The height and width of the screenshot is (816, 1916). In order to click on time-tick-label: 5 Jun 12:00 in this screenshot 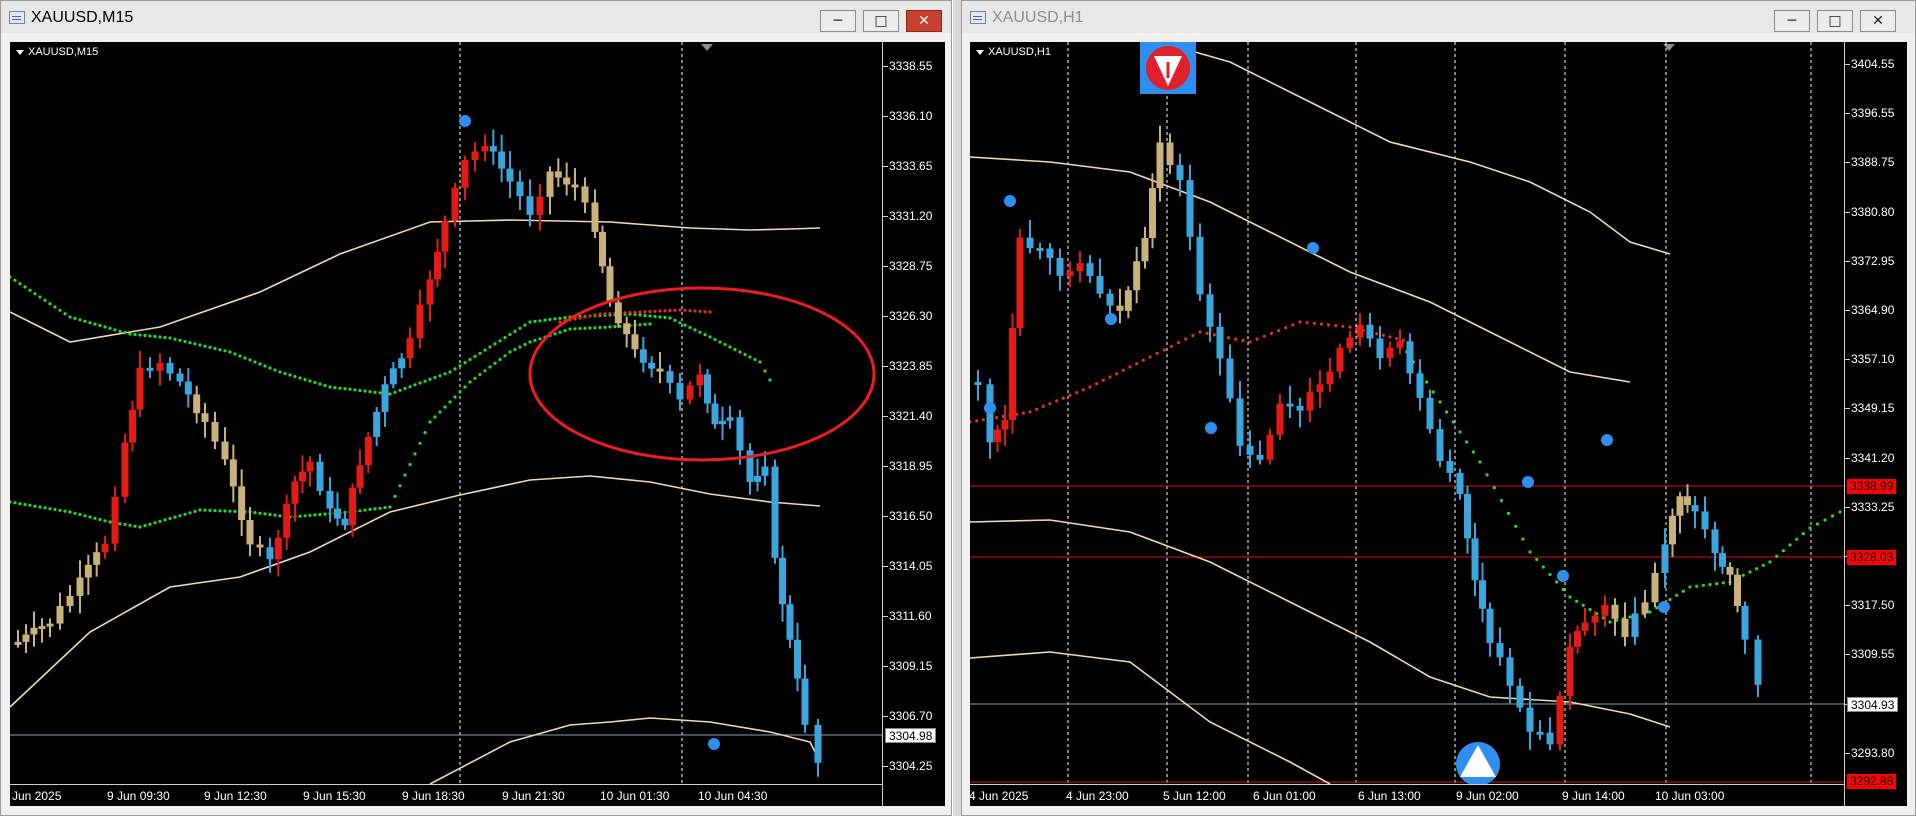, I will do `click(1194, 796)`.